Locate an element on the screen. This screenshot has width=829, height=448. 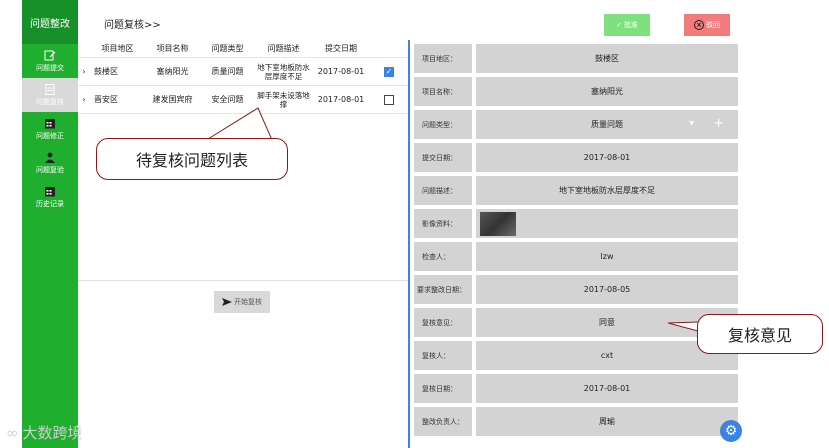
close-icon: × is located at coordinates (699, 25).